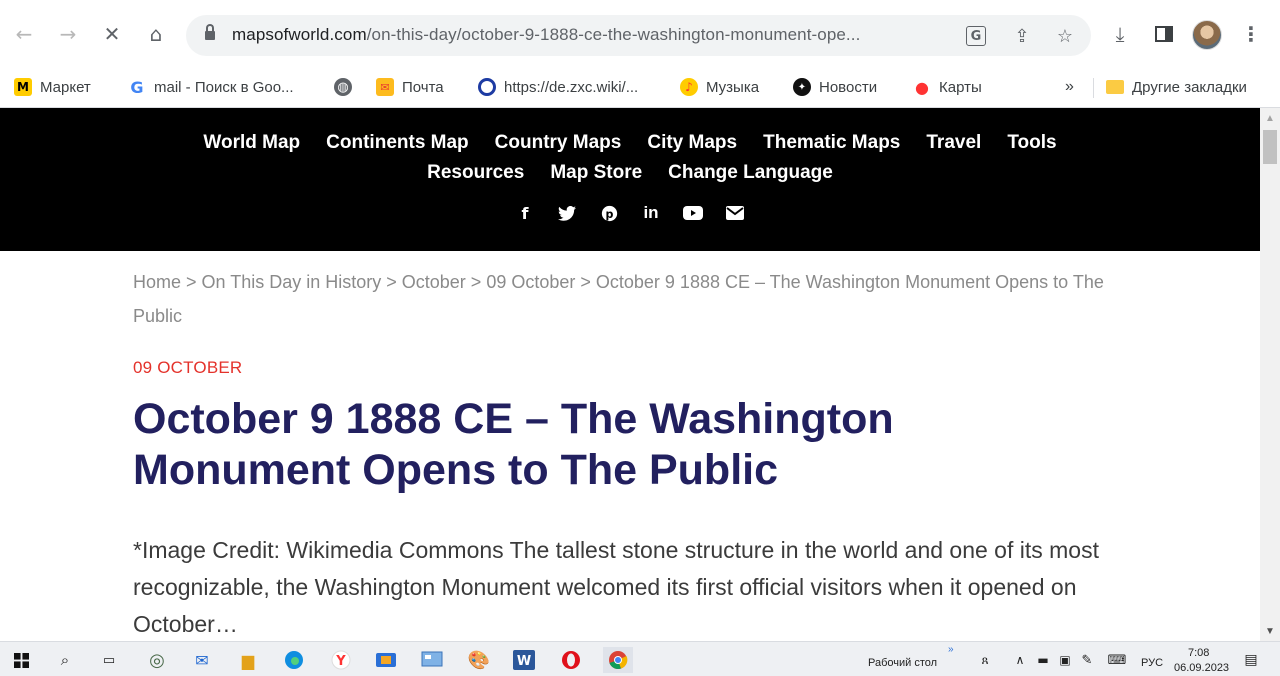 This screenshot has width=1280, height=676. Describe the element at coordinates (953, 143) in the screenshot. I see `menu-travel: Travel` at that location.